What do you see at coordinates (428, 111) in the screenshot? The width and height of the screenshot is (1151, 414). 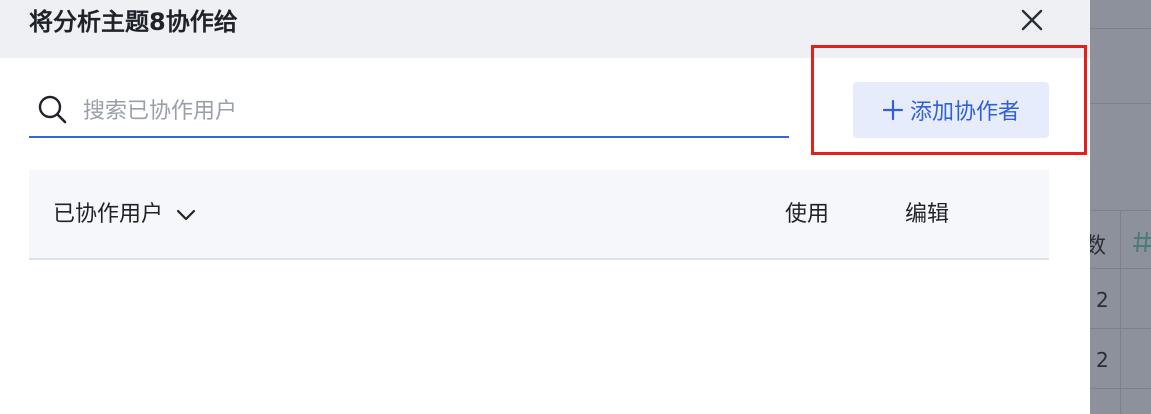 I see `search-input` at bounding box center [428, 111].